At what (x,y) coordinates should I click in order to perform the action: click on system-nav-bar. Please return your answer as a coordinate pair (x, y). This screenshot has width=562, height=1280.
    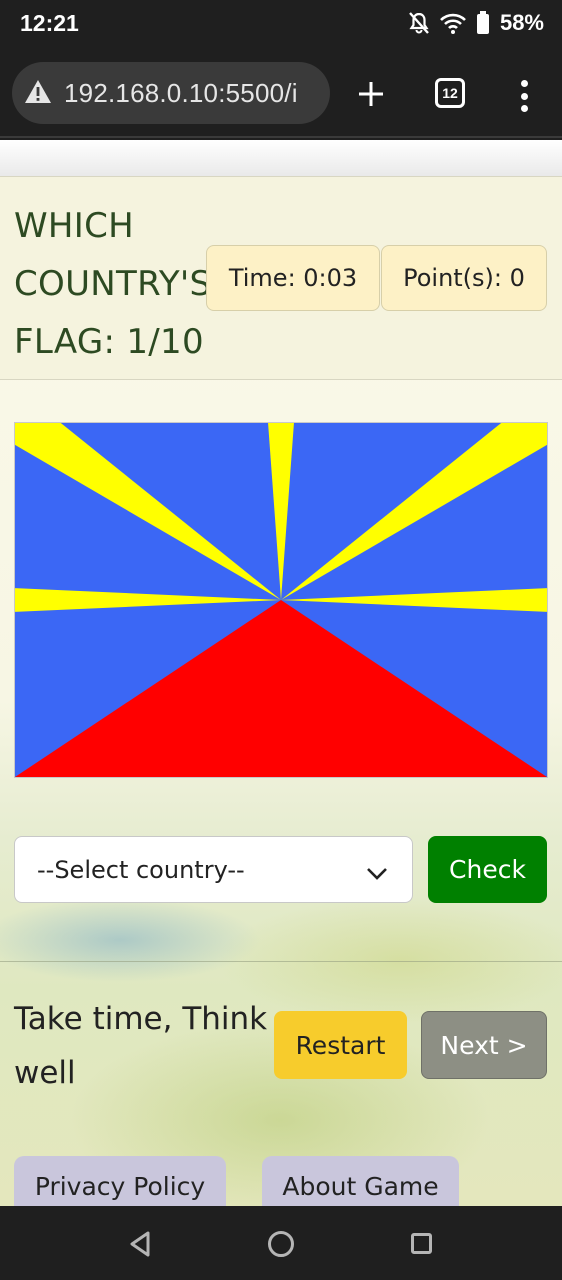
    Looking at the image, I should click on (281, 1243).